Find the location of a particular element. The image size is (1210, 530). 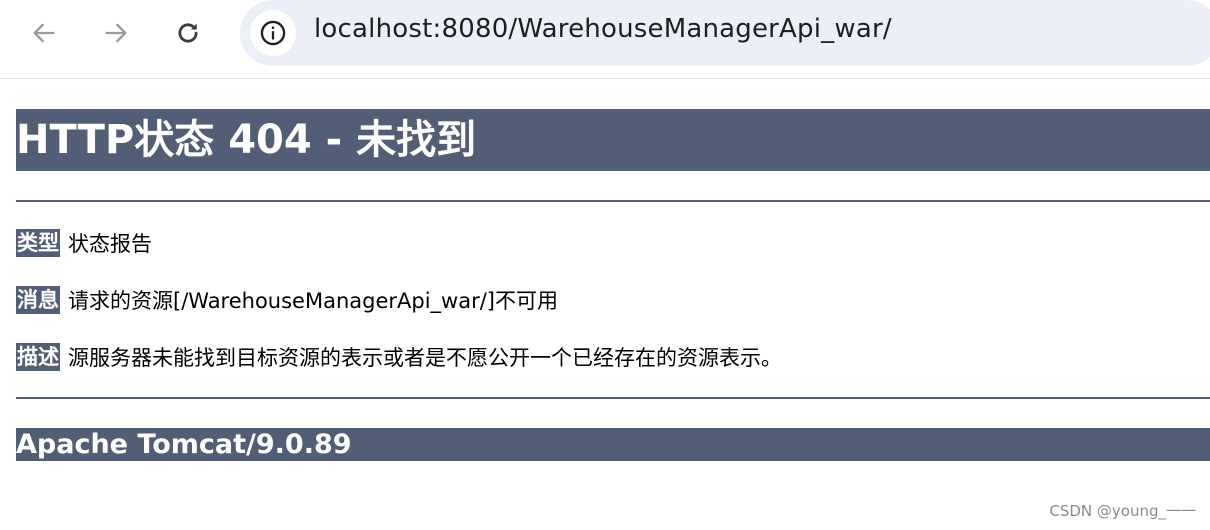

type-value: 状态报告 is located at coordinates (110, 244).